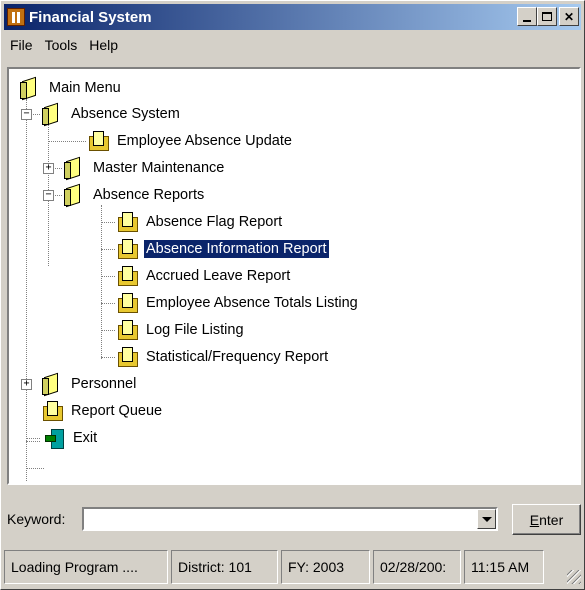 The height and width of the screenshot is (590, 585). Describe the element at coordinates (534, 519) in the screenshot. I see `enter-accel: E` at that location.